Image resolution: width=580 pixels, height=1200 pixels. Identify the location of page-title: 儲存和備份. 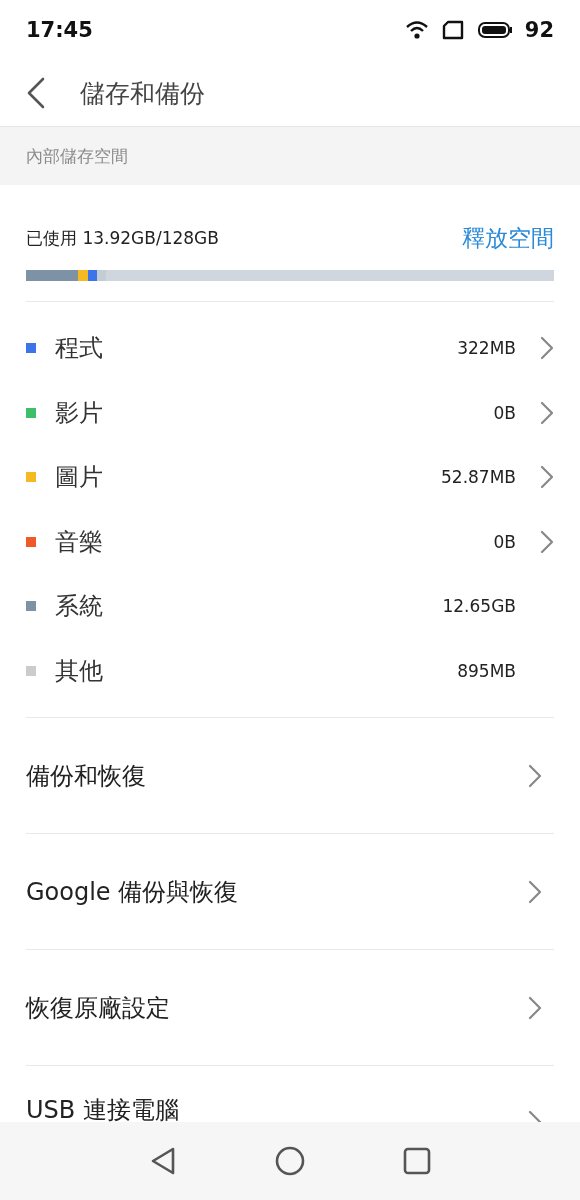
(142, 93).